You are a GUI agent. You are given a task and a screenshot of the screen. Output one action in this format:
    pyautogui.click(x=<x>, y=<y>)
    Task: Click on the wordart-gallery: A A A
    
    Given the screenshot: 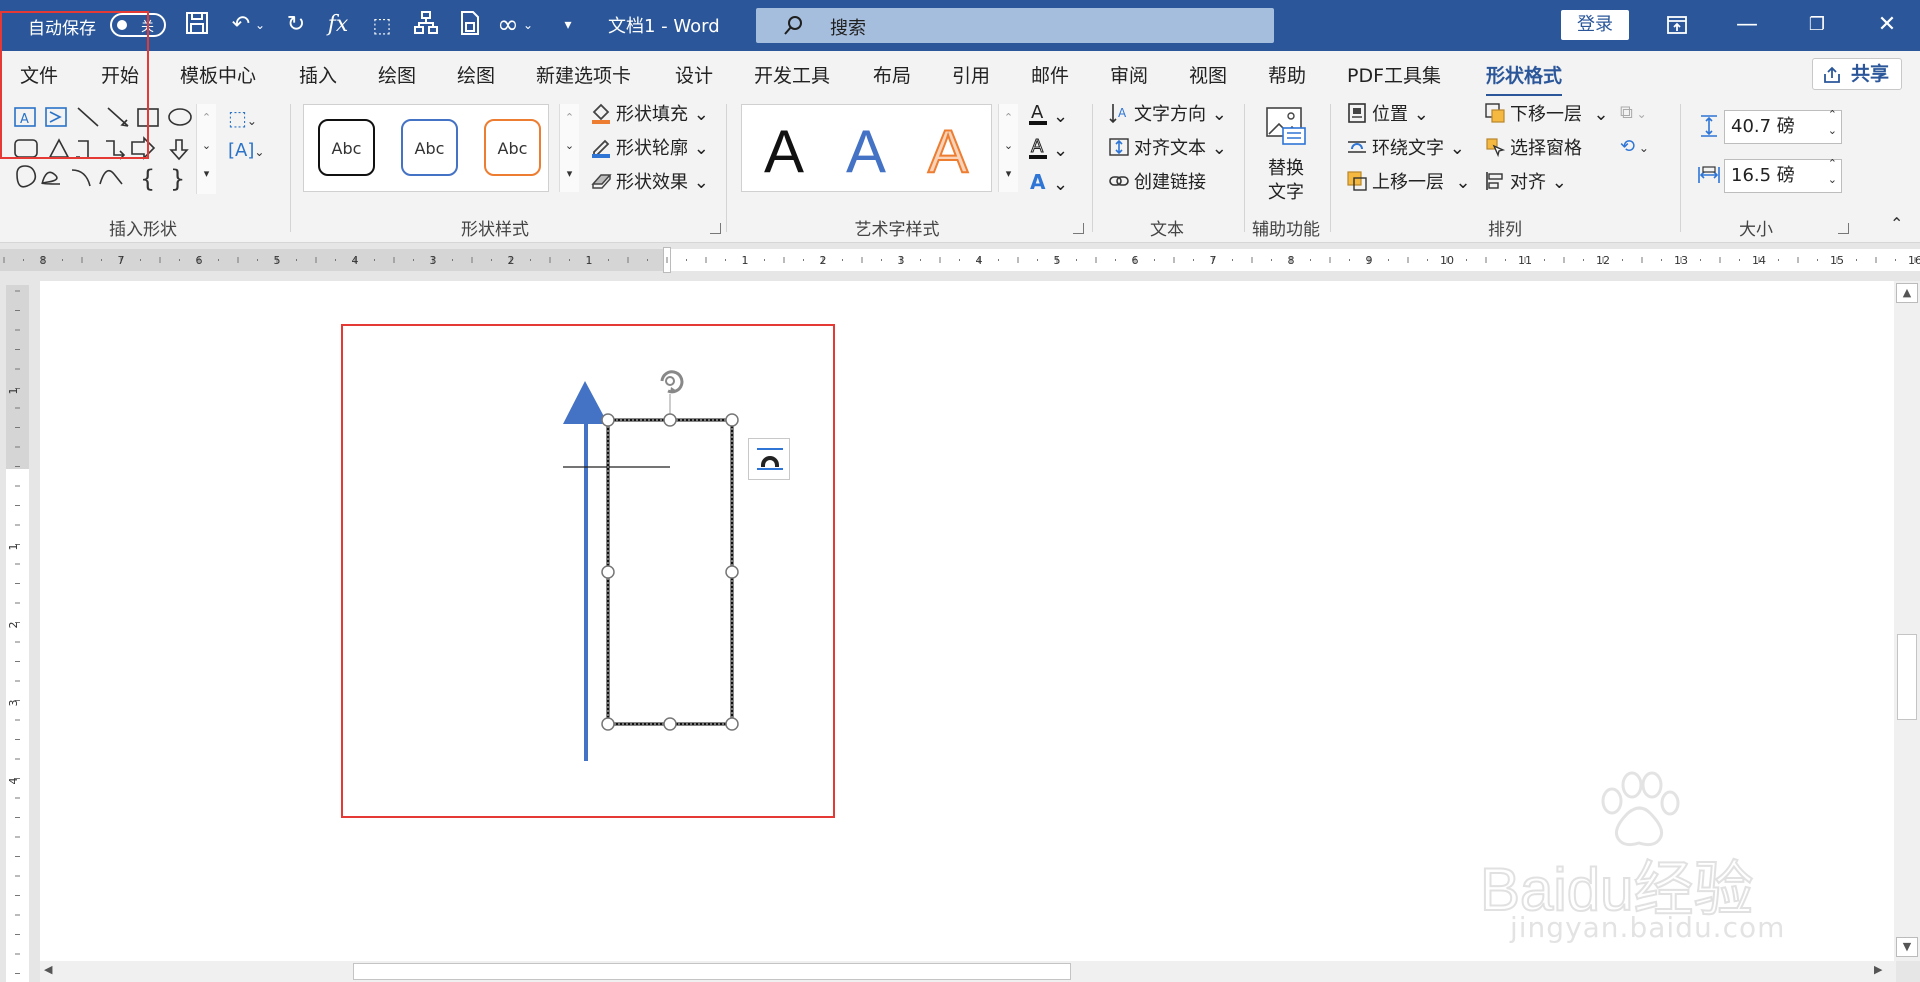 What is the action you would take?
    pyautogui.click(x=866, y=148)
    